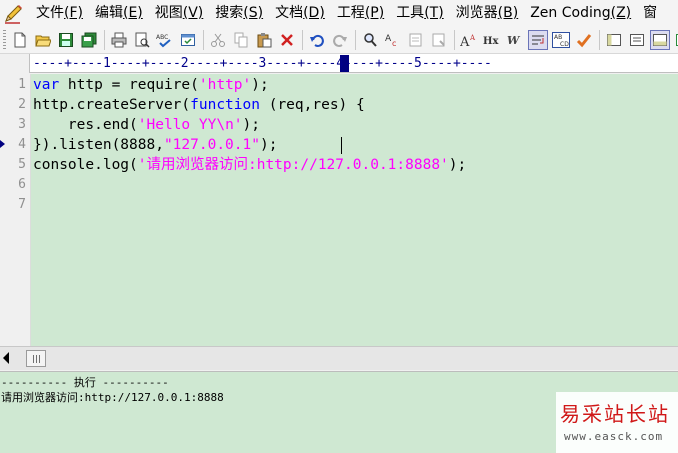 This screenshot has width=678, height=453. I want to click on copy-icon, so click(241, 40).